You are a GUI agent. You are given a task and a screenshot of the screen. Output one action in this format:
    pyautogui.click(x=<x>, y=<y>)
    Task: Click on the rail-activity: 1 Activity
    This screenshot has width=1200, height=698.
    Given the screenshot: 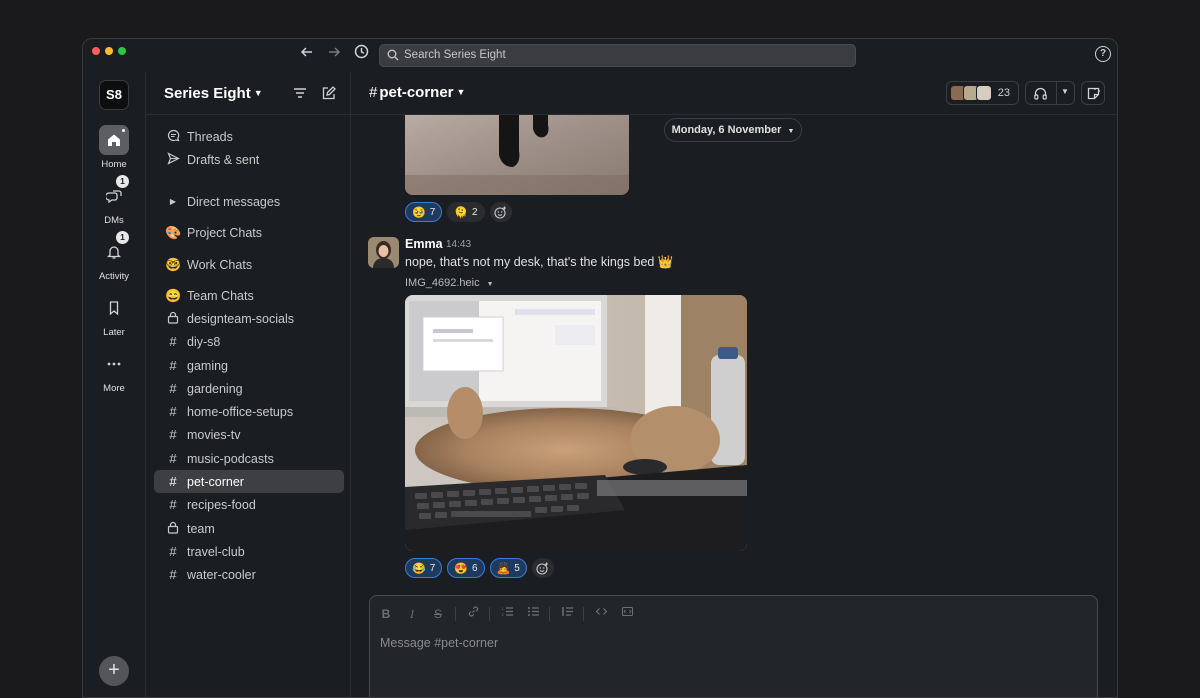 What is the action you would take?
    pyautogui.click(x=114, y=256)
    